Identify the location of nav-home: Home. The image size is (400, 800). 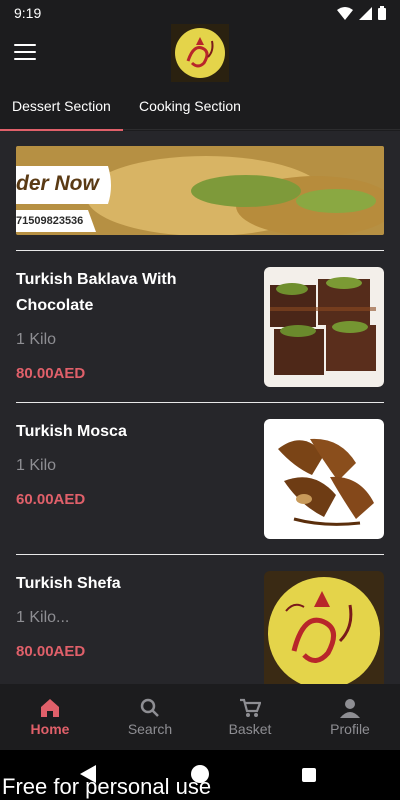
(50, 717).